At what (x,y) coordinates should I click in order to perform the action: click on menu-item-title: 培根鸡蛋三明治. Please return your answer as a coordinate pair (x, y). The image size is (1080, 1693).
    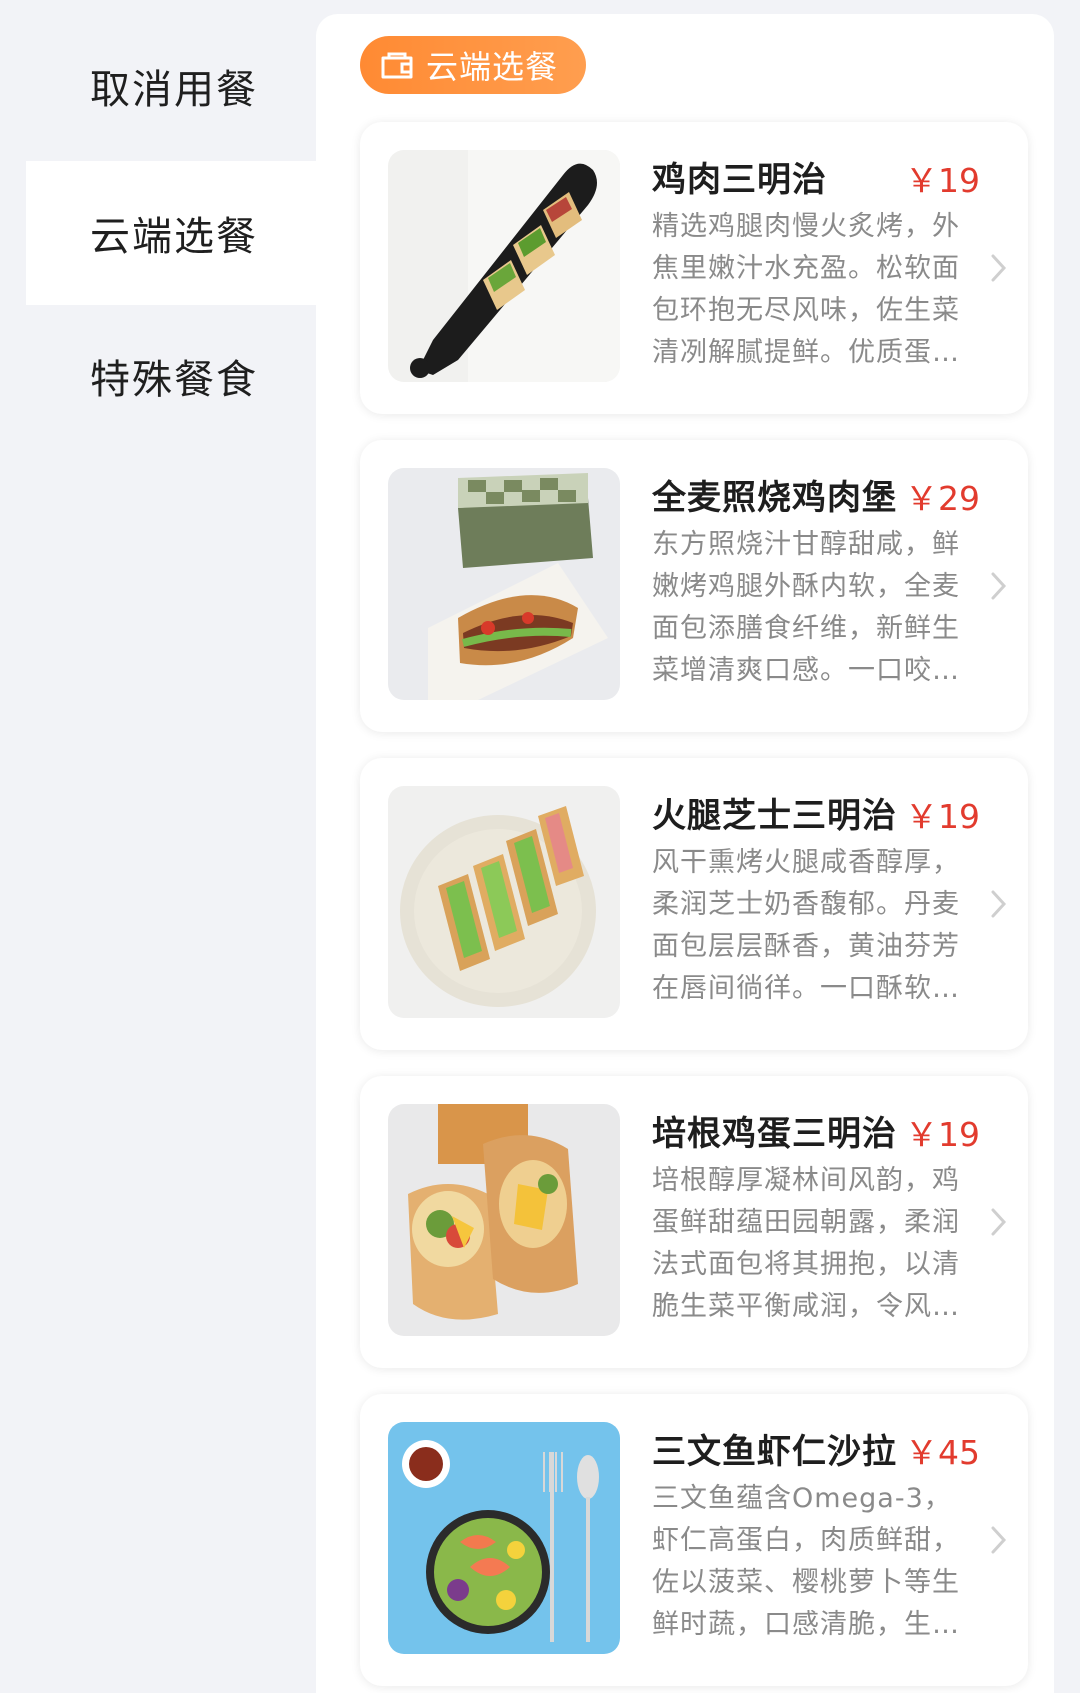
    Looking at the image, I should click on (774, 1134).